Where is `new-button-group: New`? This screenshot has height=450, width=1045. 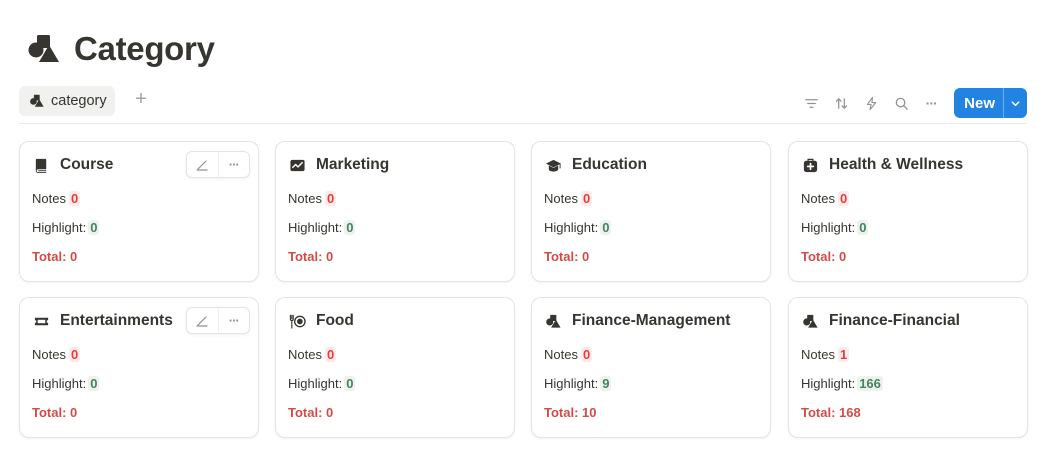
new-button-group: New is located at coordinates (990, 103).